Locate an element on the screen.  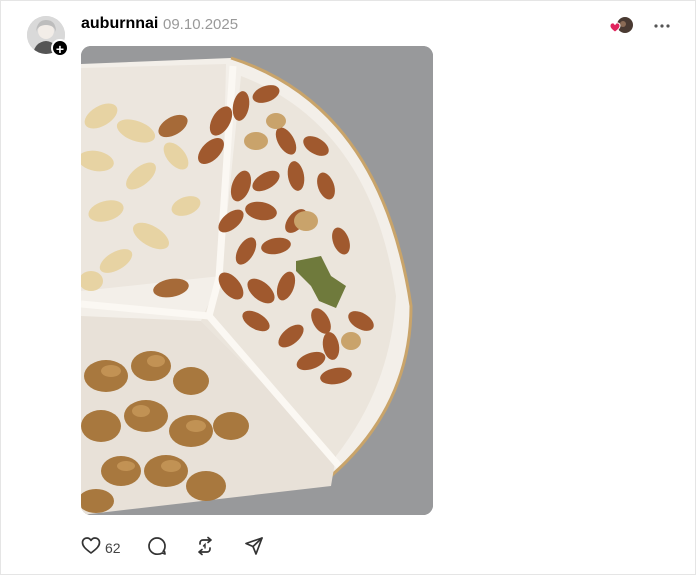
more-icon is located at coordinates (662, 24).